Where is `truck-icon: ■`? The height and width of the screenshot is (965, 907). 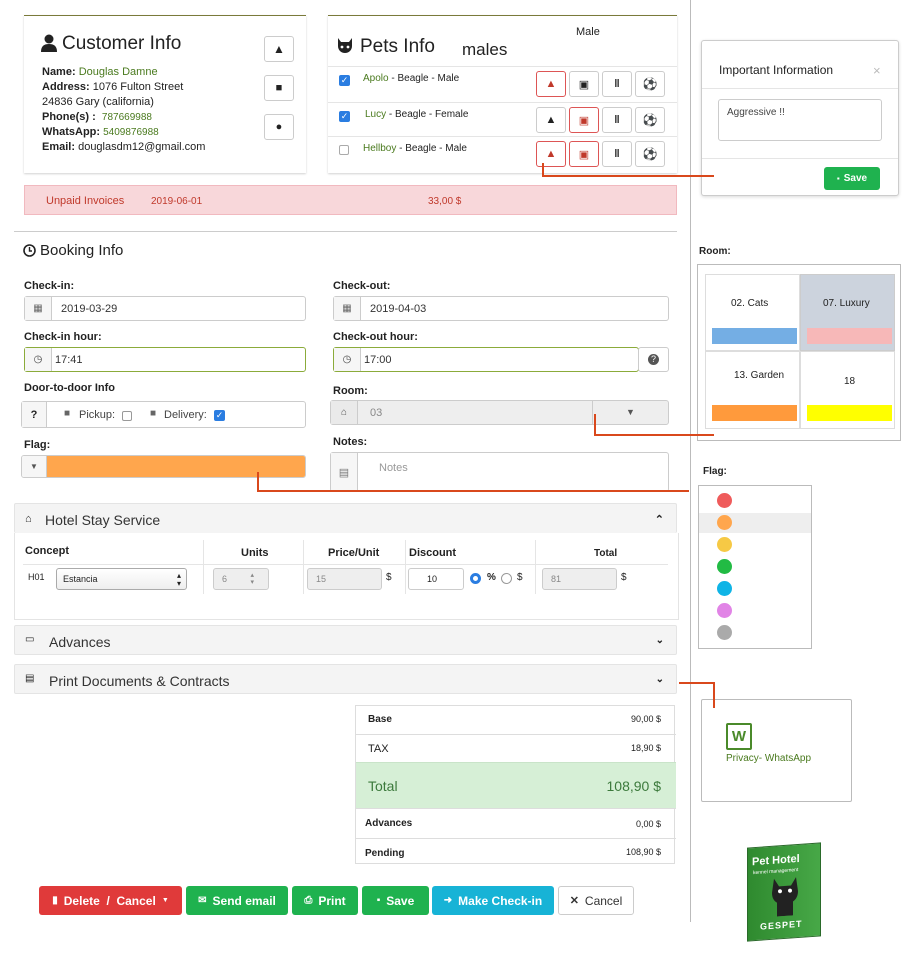 truck-icon: ■ is located at coordinates (153, 413).